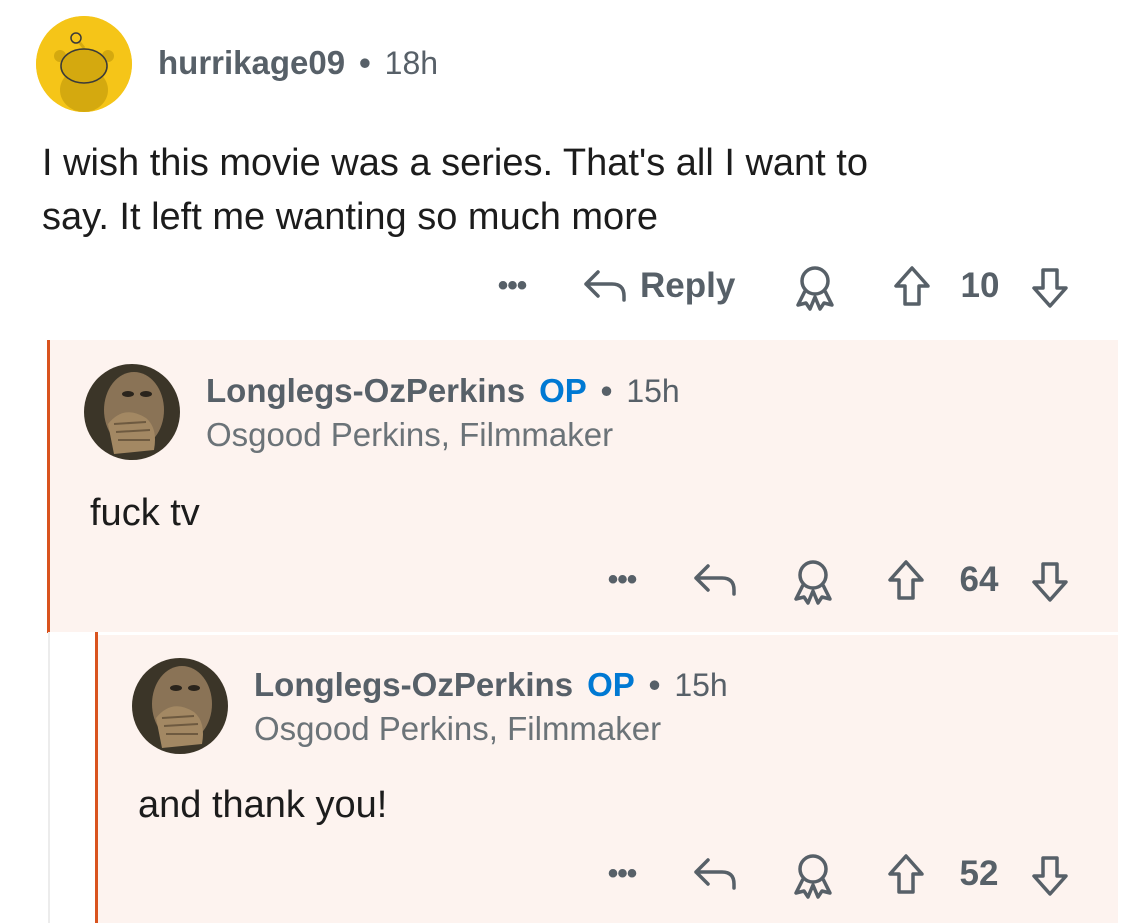 This screenshot has height=923, width=1125. What do you see at coordinates (980, 285) in the screenshot?
I see `vote-score: 10` at bounding box center [980, 285].